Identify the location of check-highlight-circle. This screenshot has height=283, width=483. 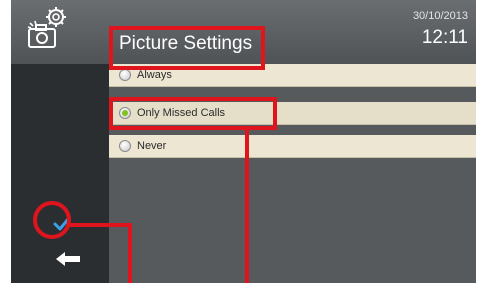
(52, 220).